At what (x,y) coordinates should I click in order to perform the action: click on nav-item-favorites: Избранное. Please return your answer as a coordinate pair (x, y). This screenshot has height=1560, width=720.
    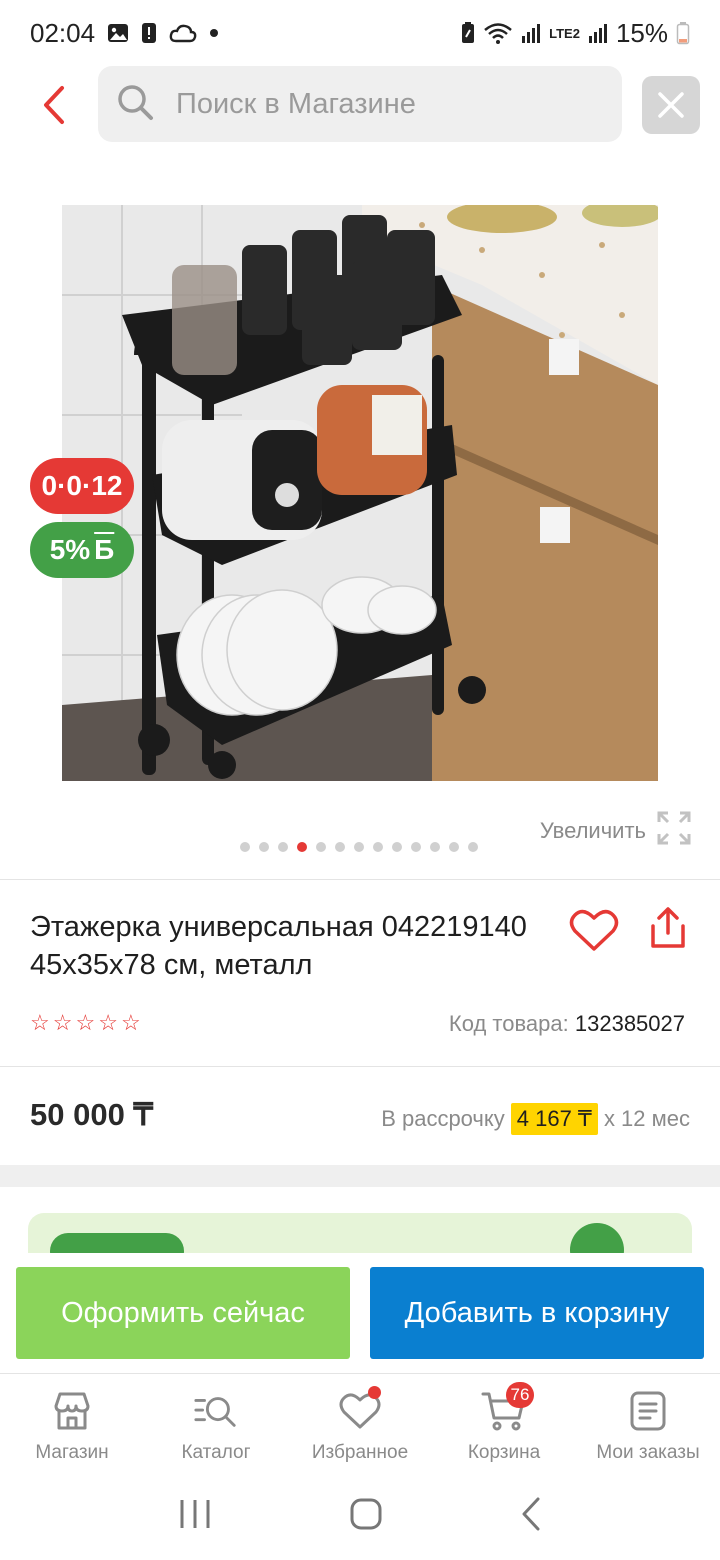
    Looking at the image, I should click on (360, 1423).